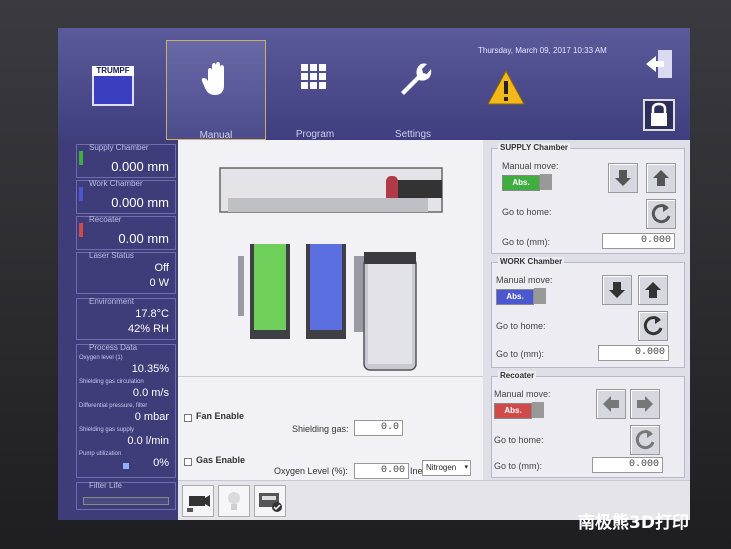 This screenshot has height=549, width=731. Describe the element at coordinates (530, 166) in the screenshot. I see `supply-manual-move-label: Manual move:` at that location.